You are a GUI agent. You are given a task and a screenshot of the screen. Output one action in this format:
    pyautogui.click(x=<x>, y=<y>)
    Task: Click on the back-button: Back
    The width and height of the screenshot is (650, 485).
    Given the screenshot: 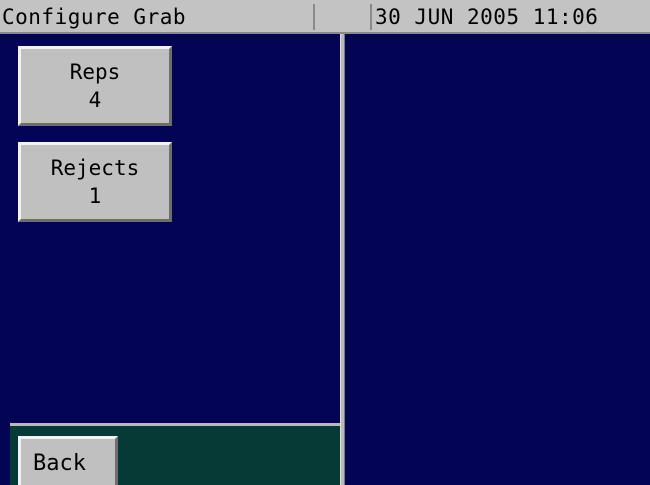 What is the action you would take?
    pyautogui.click(x=68, y=460)
    